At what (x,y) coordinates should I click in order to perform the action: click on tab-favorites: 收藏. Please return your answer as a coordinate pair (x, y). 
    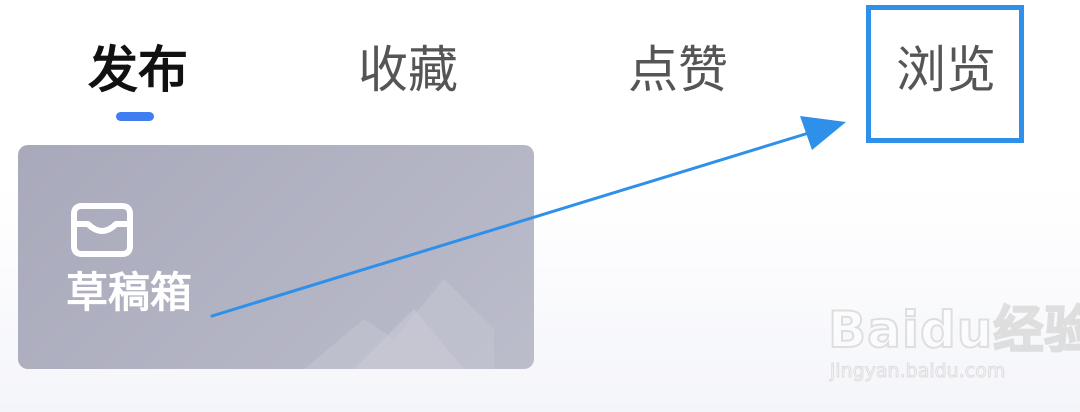
    Looking at the image, I should click on (408, 70).